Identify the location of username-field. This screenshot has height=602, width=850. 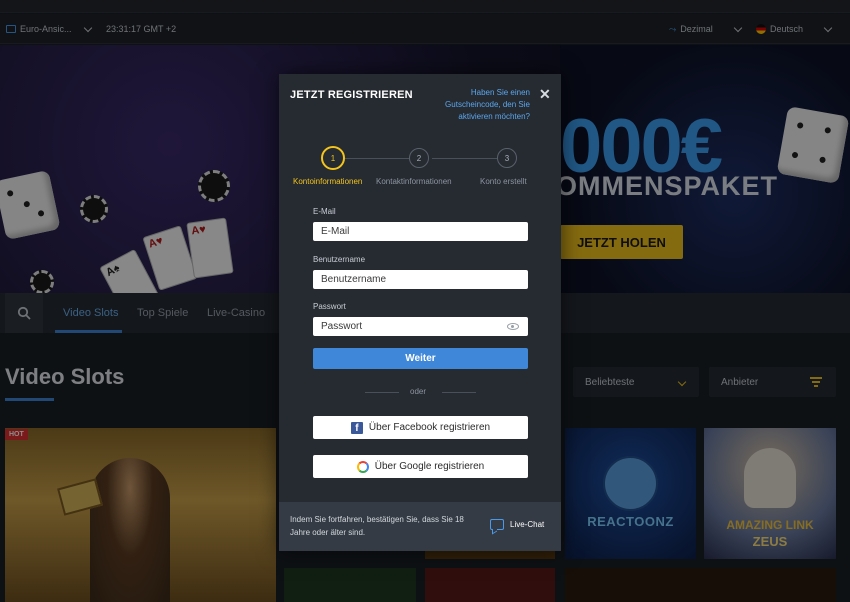
(420, 279).